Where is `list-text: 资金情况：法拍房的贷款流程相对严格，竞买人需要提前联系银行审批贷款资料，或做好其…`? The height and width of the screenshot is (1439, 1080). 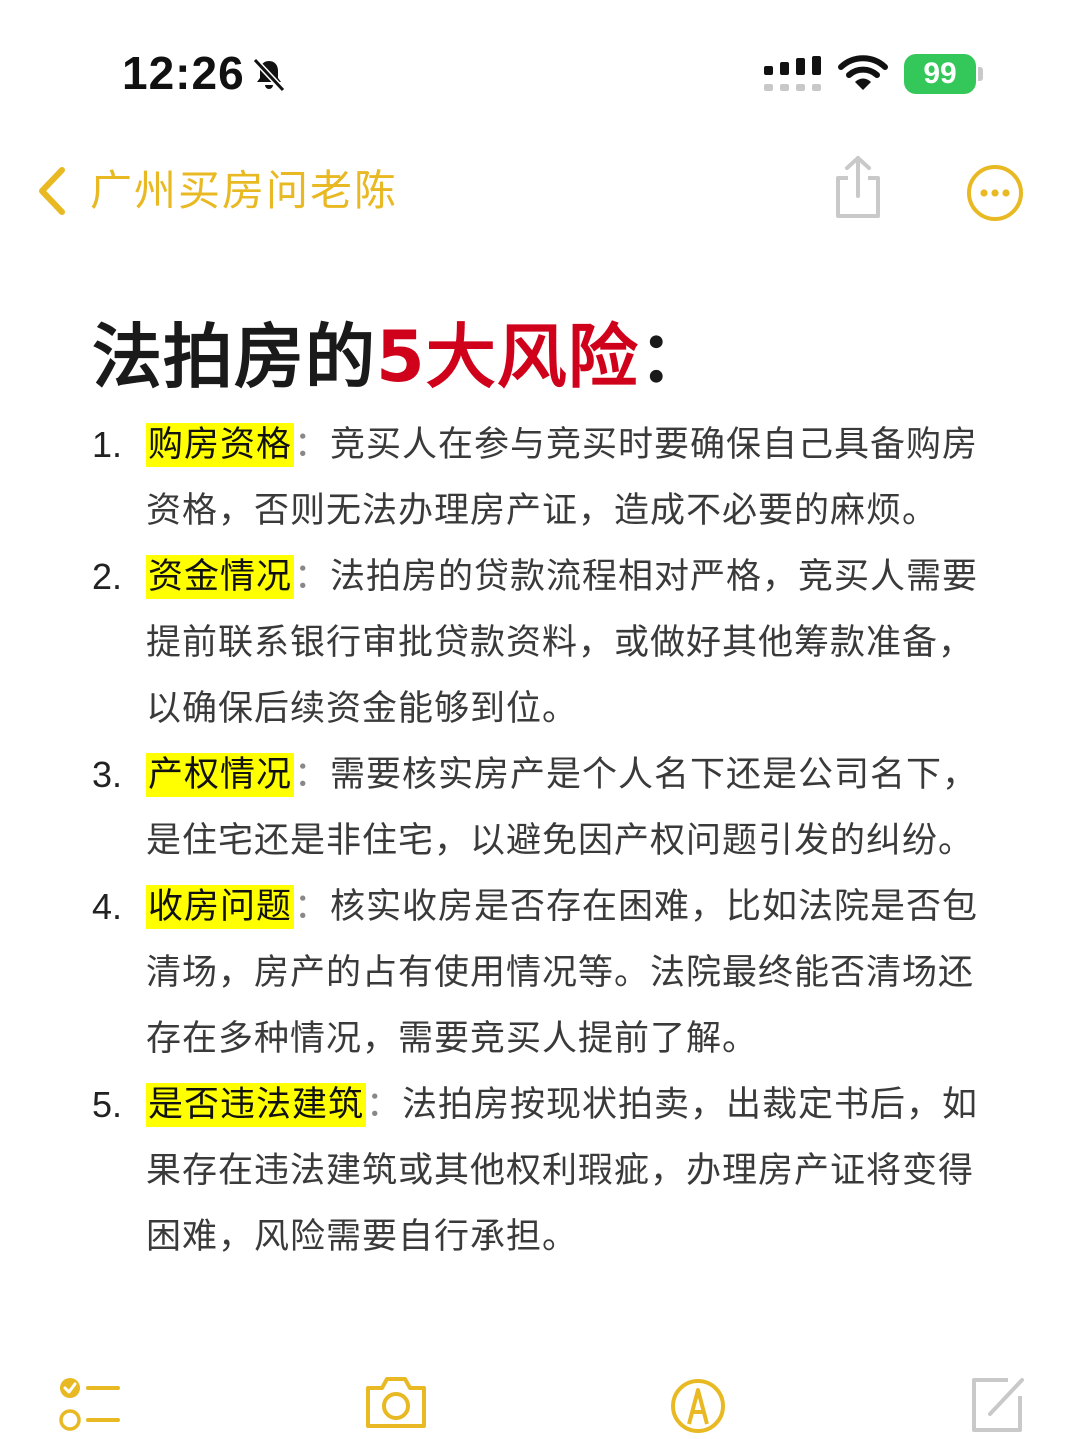 list-text: 资金情况：法拍房的贷款流程相对严格，竞买人需要提前联系银行审批贷款资料，或做好其… is located at coordinates (574, 643).